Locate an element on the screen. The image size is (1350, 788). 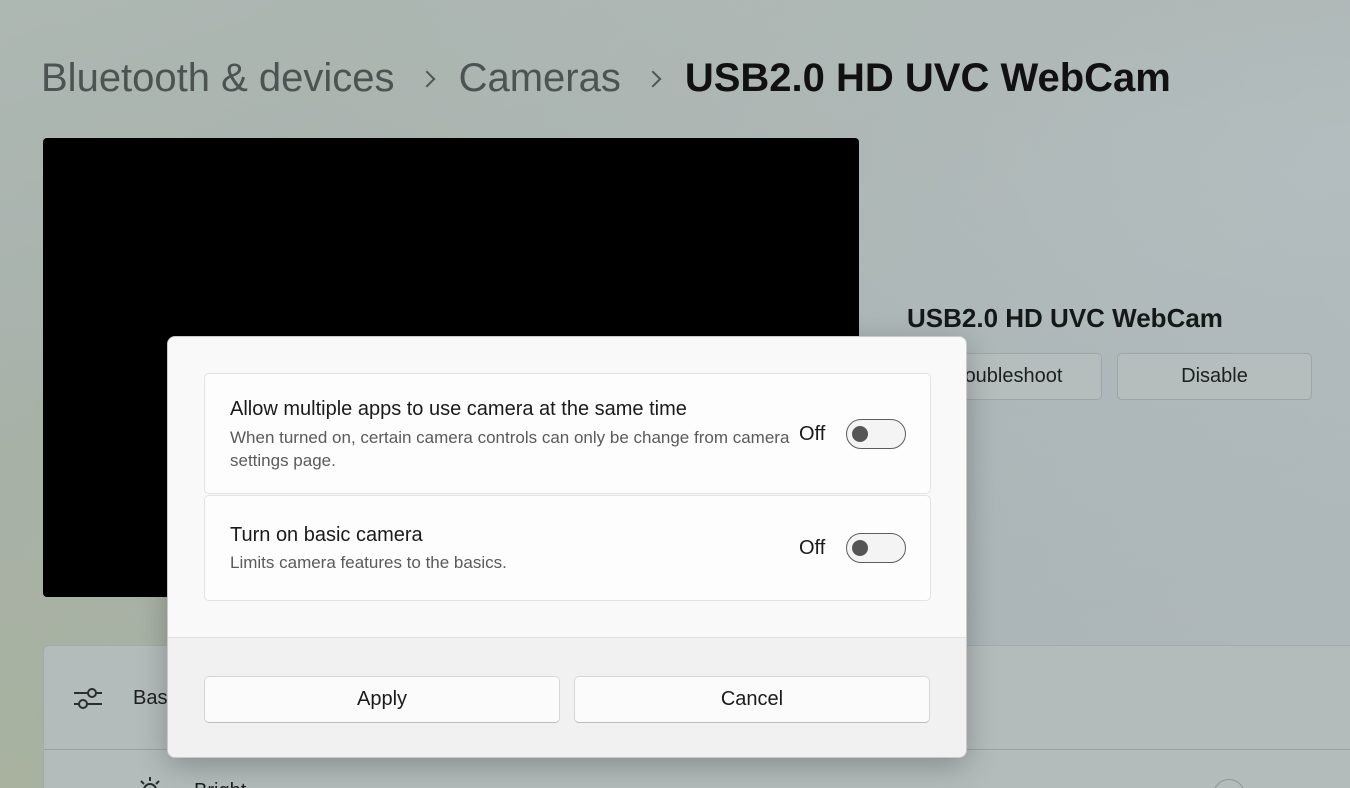
dialog-footer: Apply Cancel is located at coordinates (567, 697).